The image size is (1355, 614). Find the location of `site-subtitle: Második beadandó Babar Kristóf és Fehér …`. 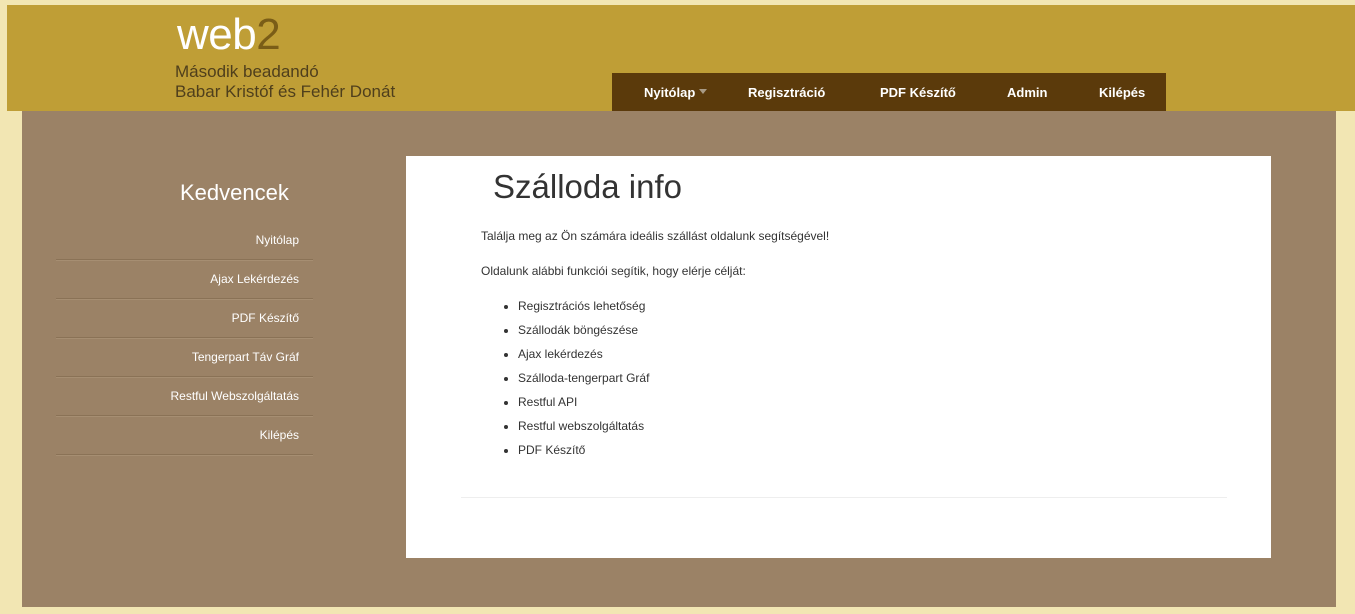

site-subtitle: Második beadandó Babar Kristóf és Fehér … is located at coordinates (285, 82).